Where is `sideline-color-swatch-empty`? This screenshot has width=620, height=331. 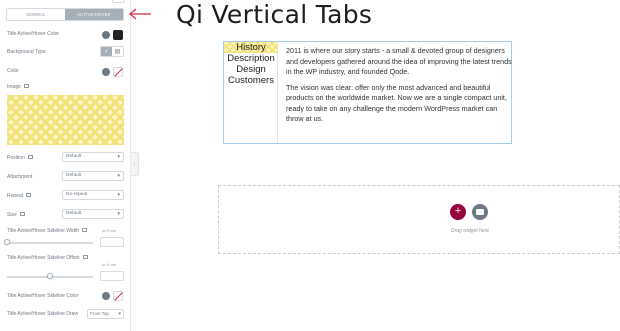 sideline-color-swatch-empty is located at coordinates (118, 296).